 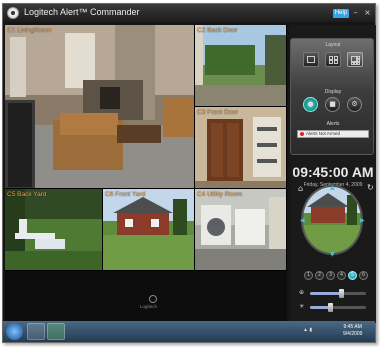 What do you see at coordinates (332, 187) in the screenshot?
I see `pan-up-icon: ▲` at bounding box center [332, 187].